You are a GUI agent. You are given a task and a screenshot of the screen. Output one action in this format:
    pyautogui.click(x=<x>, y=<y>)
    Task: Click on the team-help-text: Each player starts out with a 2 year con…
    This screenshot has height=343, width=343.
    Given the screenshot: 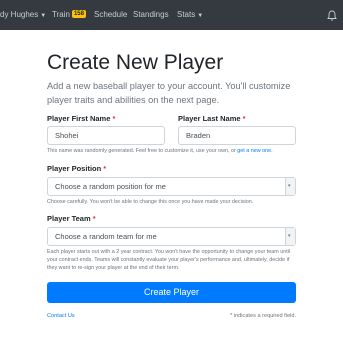 What is the action you would take?
    pyautogui.click(x=169, y=260)
    